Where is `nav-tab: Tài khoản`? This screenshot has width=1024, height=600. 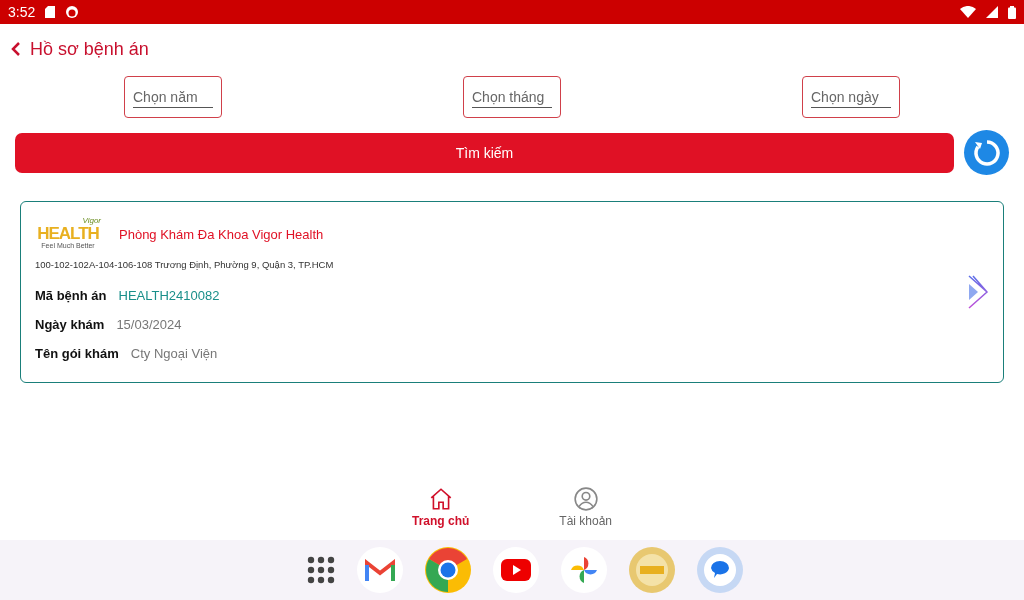
nav-tab: Tài khoản is located at coordinates (585, 511).